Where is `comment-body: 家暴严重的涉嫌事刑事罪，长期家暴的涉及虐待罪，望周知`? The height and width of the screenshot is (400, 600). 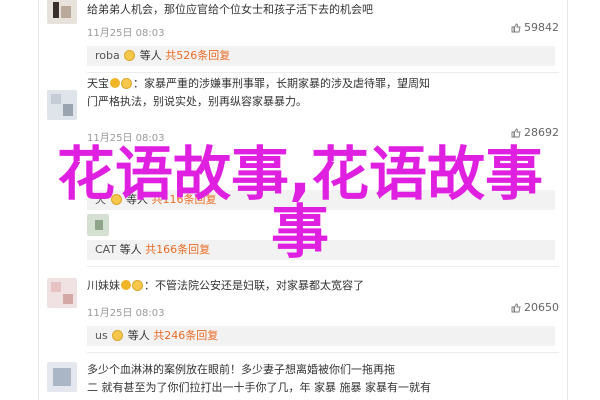 comment-body: 家暴严重的涉嫌事刑事罪，长期家暴的涉及虐待罪，望周知 is located at coordinates (287, 83).